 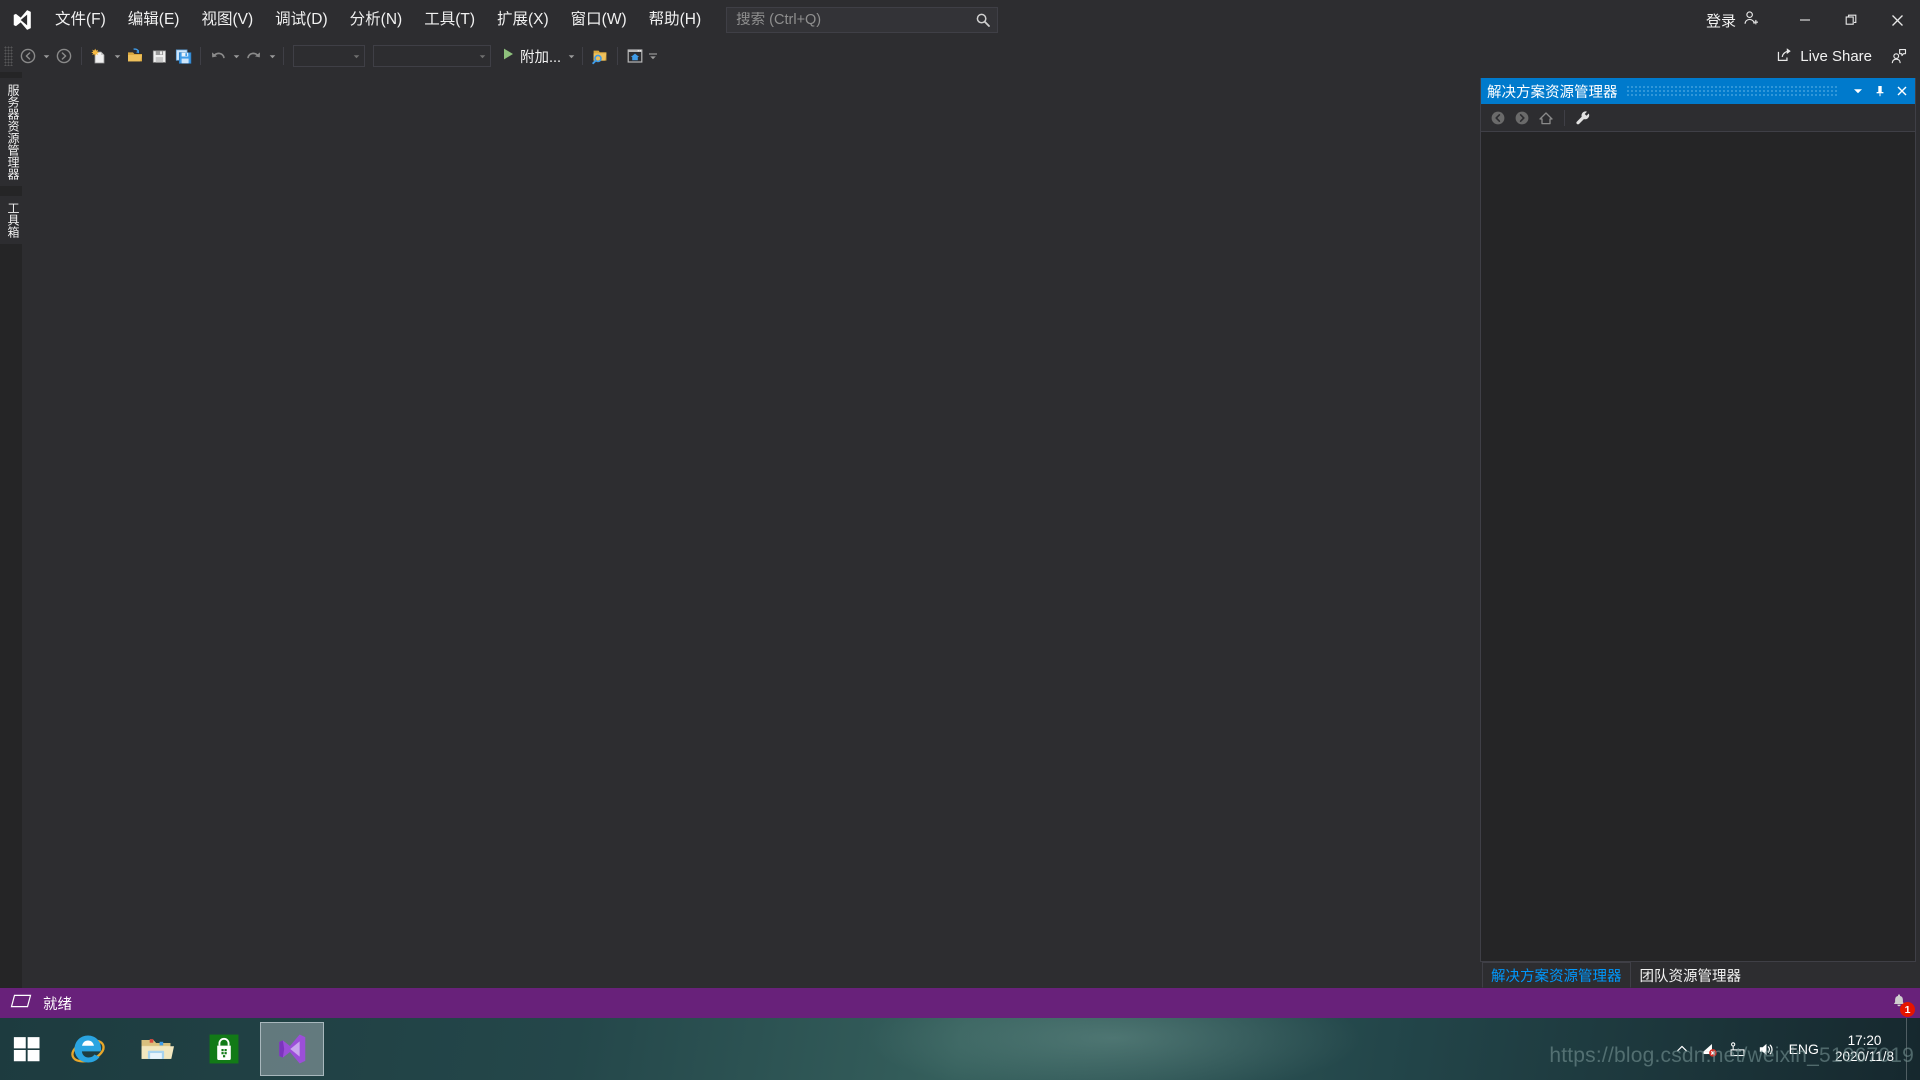 I want to click on solution-explorer-header: 解决方案资源管理器, so click(x=1698, y=91).